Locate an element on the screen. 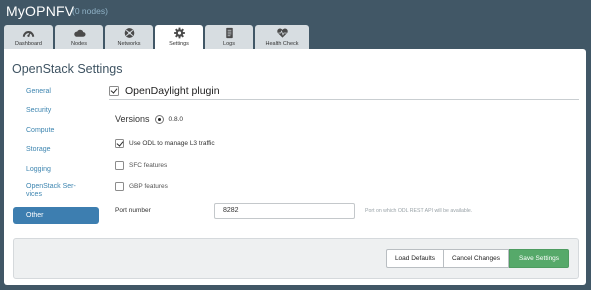 This screenshot has height=290, width=591. gbp-label: GBP features is located at coordinates (148, 186).